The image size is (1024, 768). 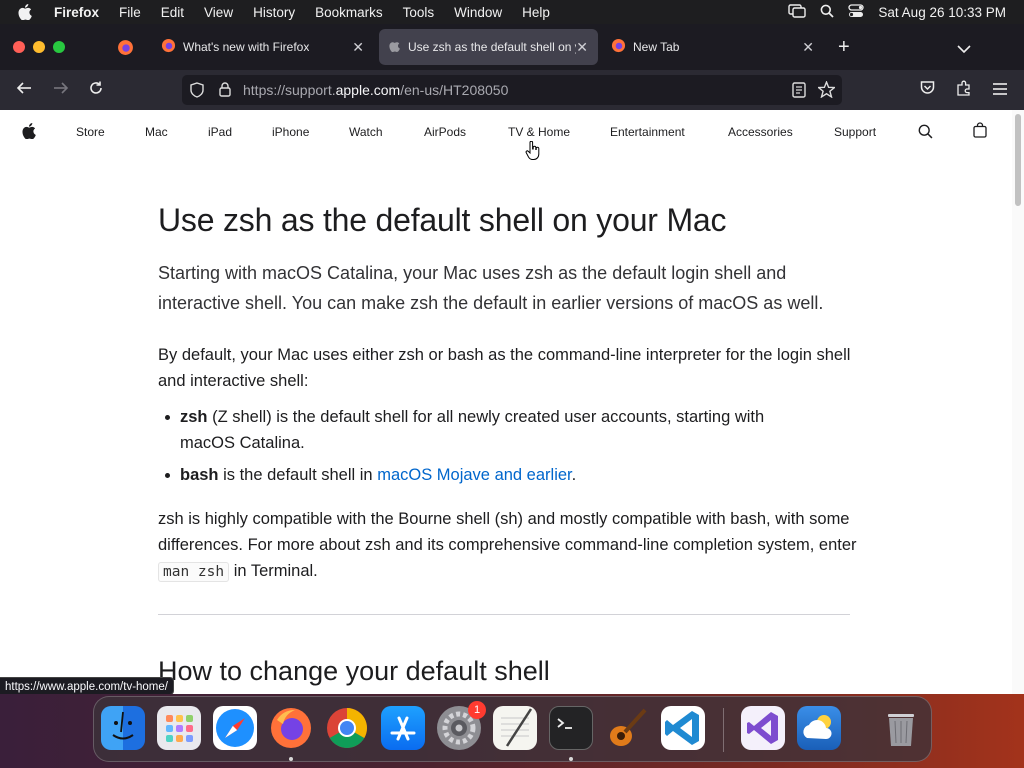 What do you see at coordinates (130, 12) in the screenshot?
I see `menu-file: File` at bounding box center [130, 12].